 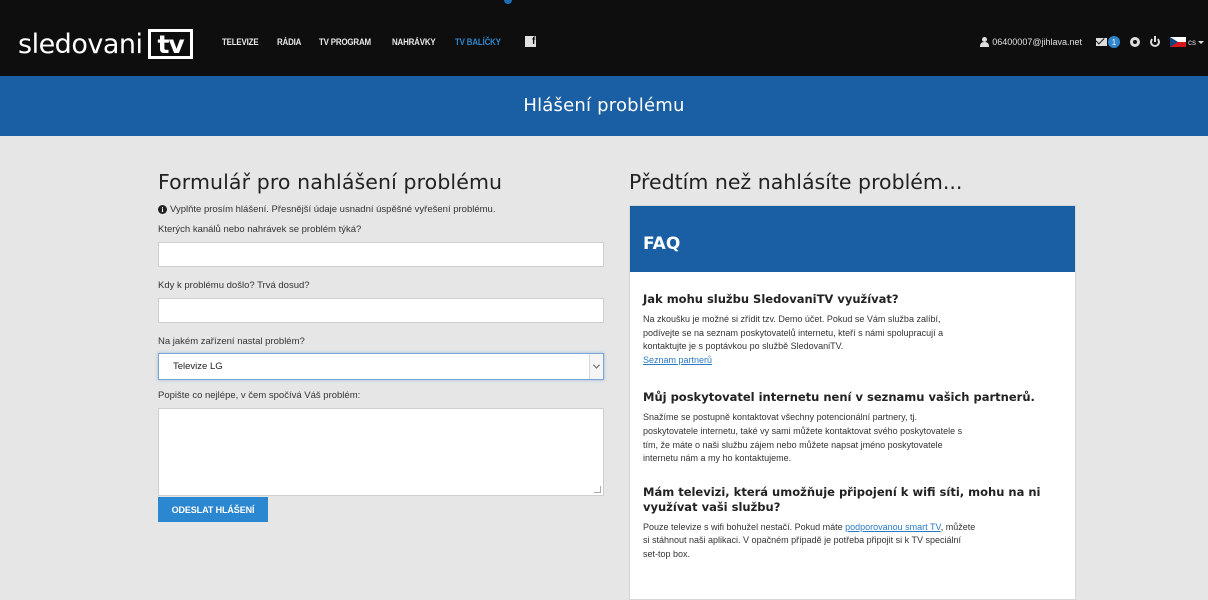 What do you see at coordinates (852, 239) in the screenshot?
I see `faq-header: FAQ` at bounding box center [852, 239].